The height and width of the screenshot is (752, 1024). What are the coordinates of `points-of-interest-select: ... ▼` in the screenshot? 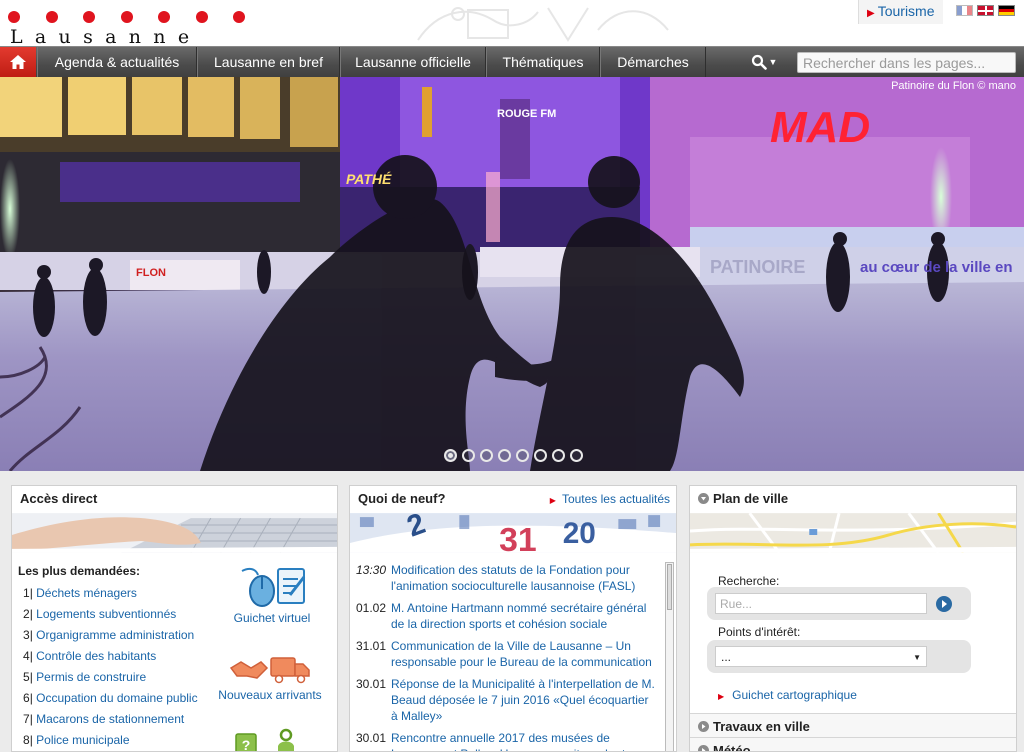 It's located at (821, 656).